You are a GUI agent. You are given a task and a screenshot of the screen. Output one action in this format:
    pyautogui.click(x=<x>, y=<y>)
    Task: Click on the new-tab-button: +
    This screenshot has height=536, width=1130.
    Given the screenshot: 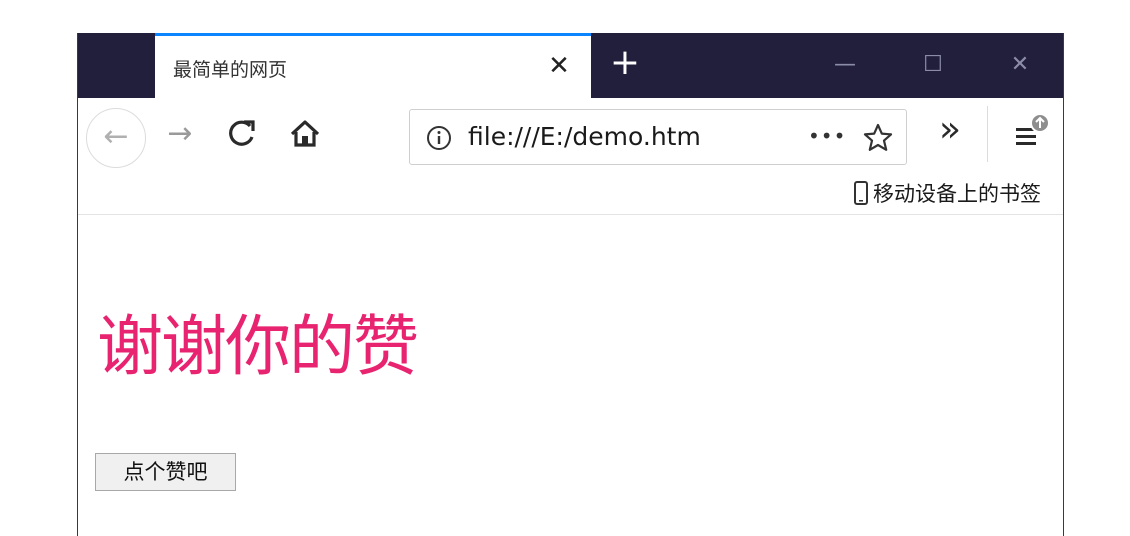 What is the action you would take?
    pyautogui.click(x=625, y=63)
    